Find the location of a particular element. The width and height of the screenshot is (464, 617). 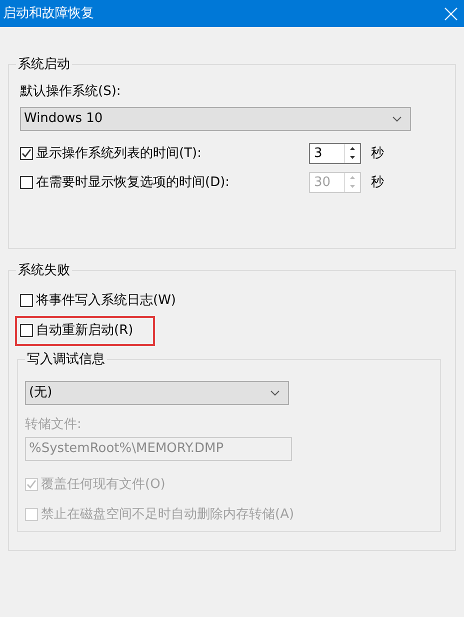

spin-box: 3 is located at coordinates (335, 153).